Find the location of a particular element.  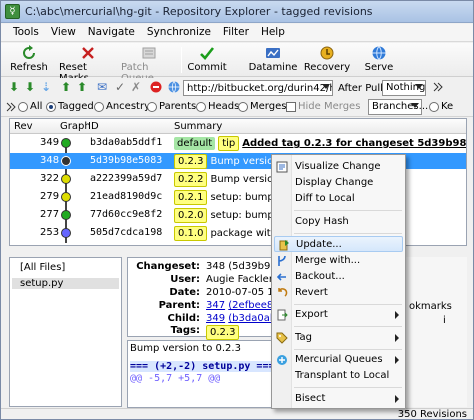

reject-icon: ✗ is located at coordinates (136, 87).